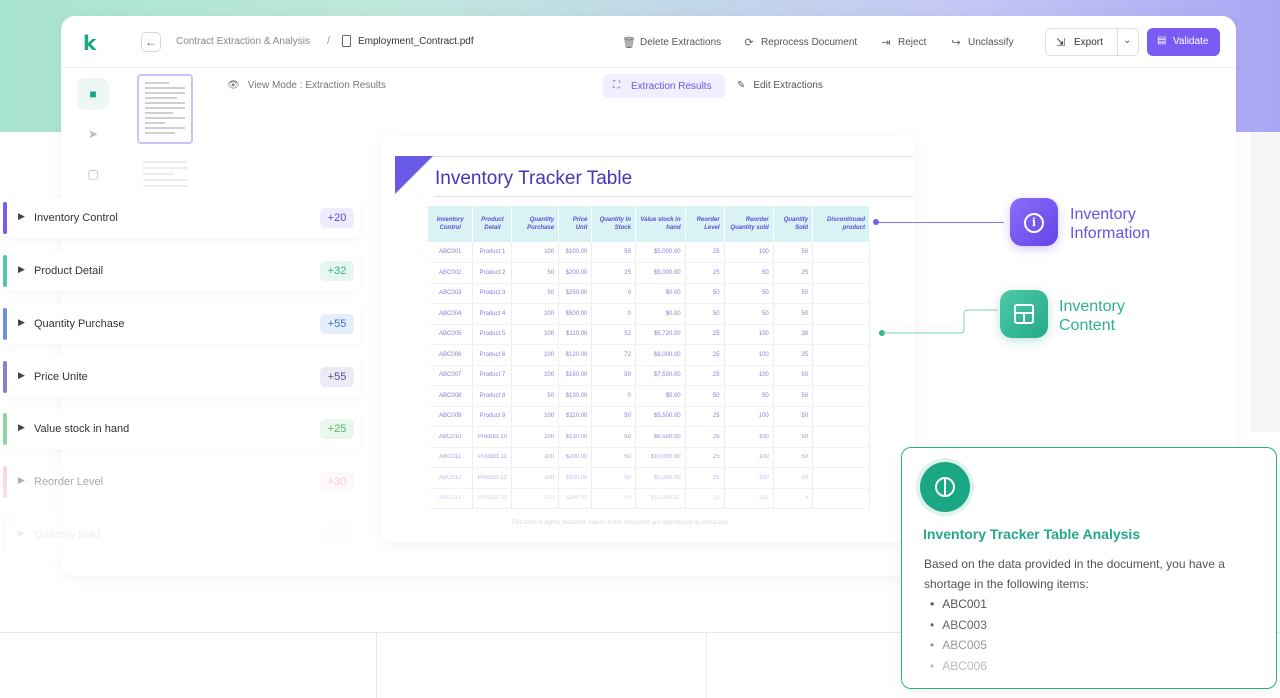  I want to click on tab-extraction-results-label: Extraction Results, so click(671, 86).